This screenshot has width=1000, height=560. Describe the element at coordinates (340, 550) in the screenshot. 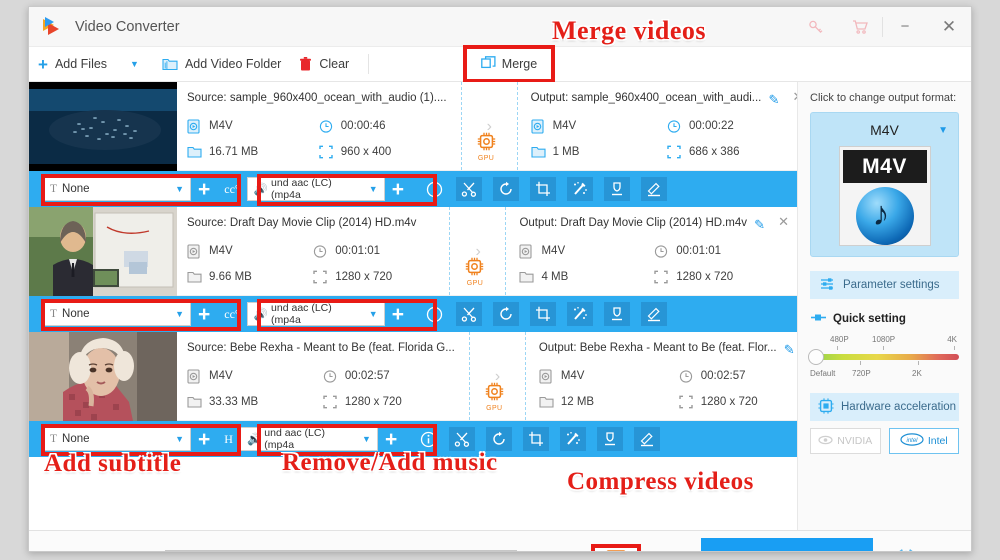

I see `output-folder-input: D:\video and audio\movie ▼` at that location.